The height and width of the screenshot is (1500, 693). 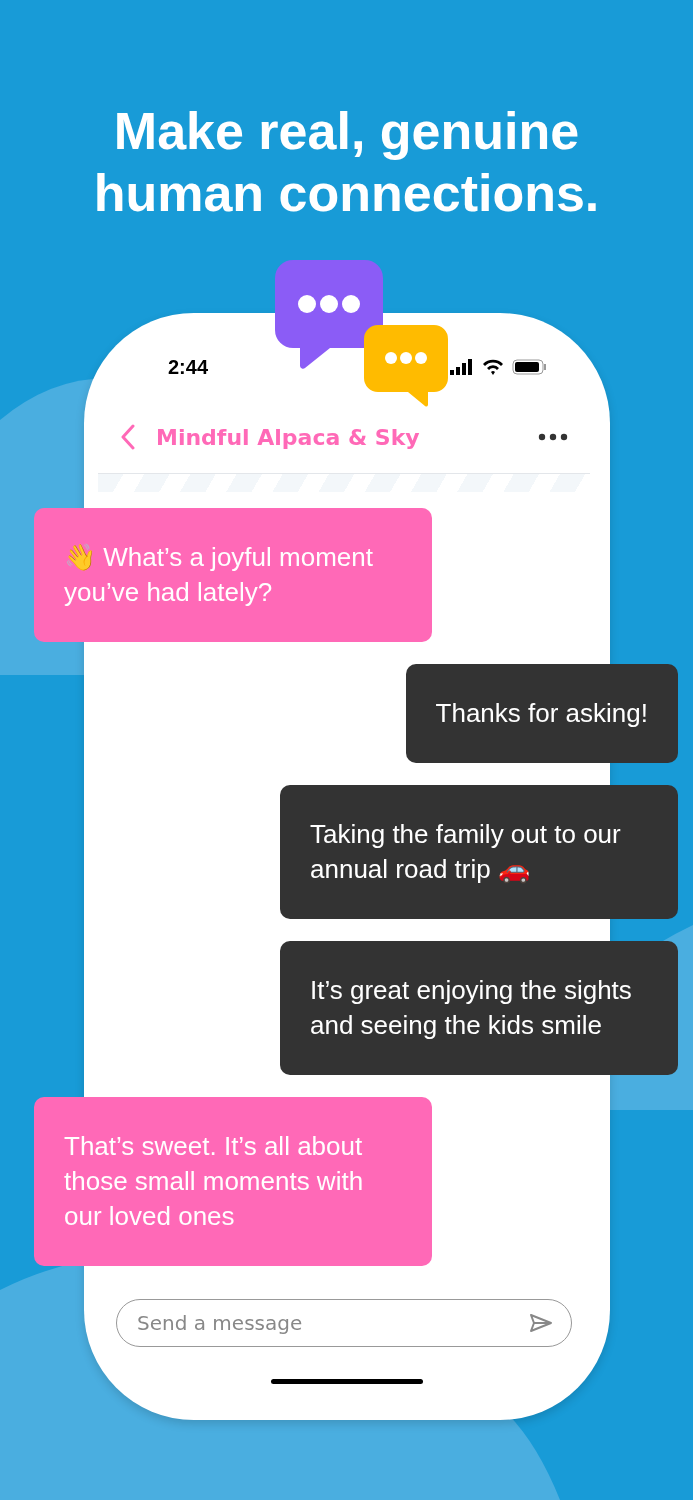 I want to click on status-time: 2:44, so click(x=188, y=367).